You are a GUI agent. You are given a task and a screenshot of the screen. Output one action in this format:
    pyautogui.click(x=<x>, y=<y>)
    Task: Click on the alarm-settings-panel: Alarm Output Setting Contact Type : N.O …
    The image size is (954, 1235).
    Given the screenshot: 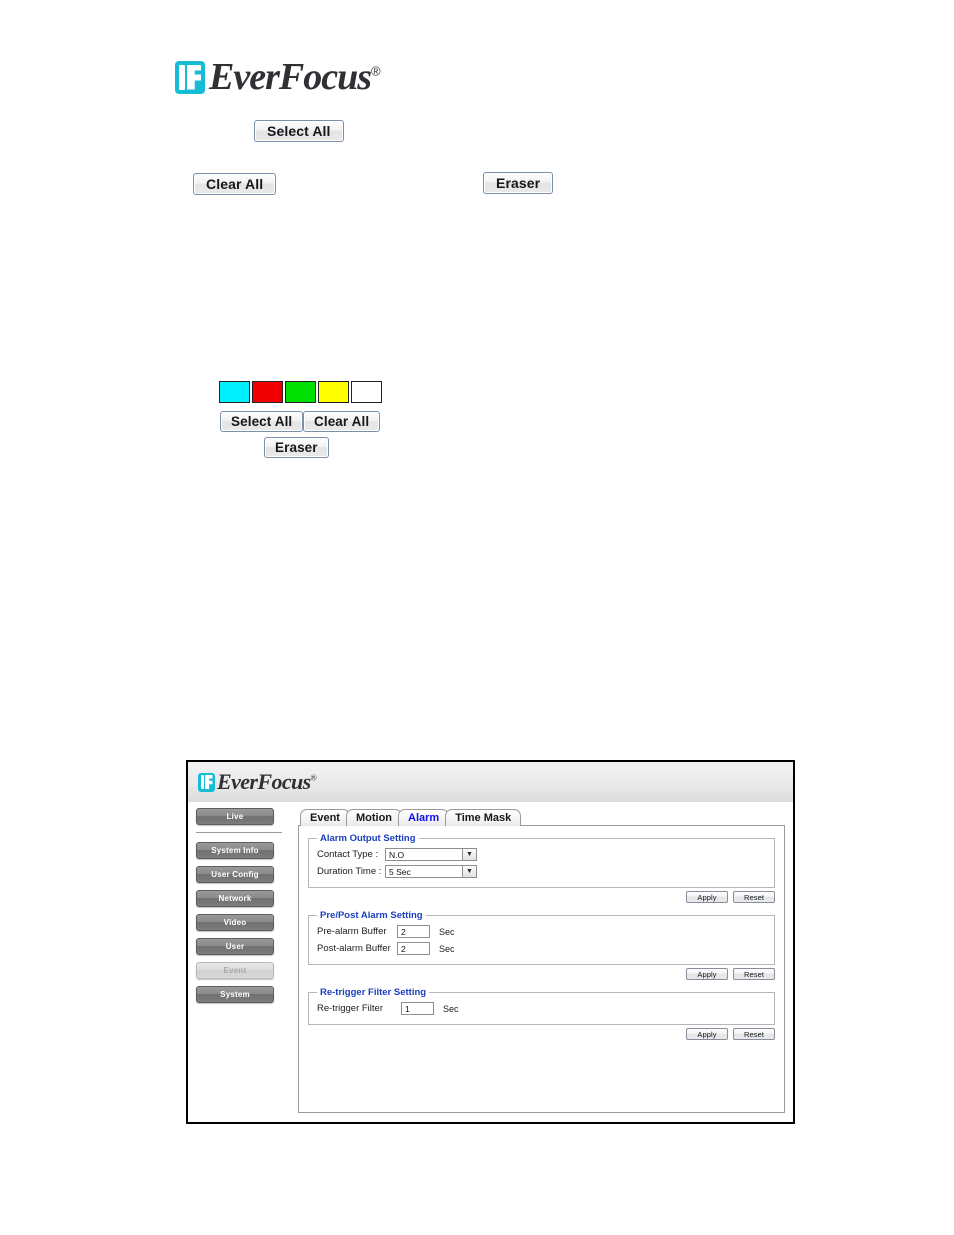 What is the action you would take?
    pyautogui.click(x=541, y=969)
    